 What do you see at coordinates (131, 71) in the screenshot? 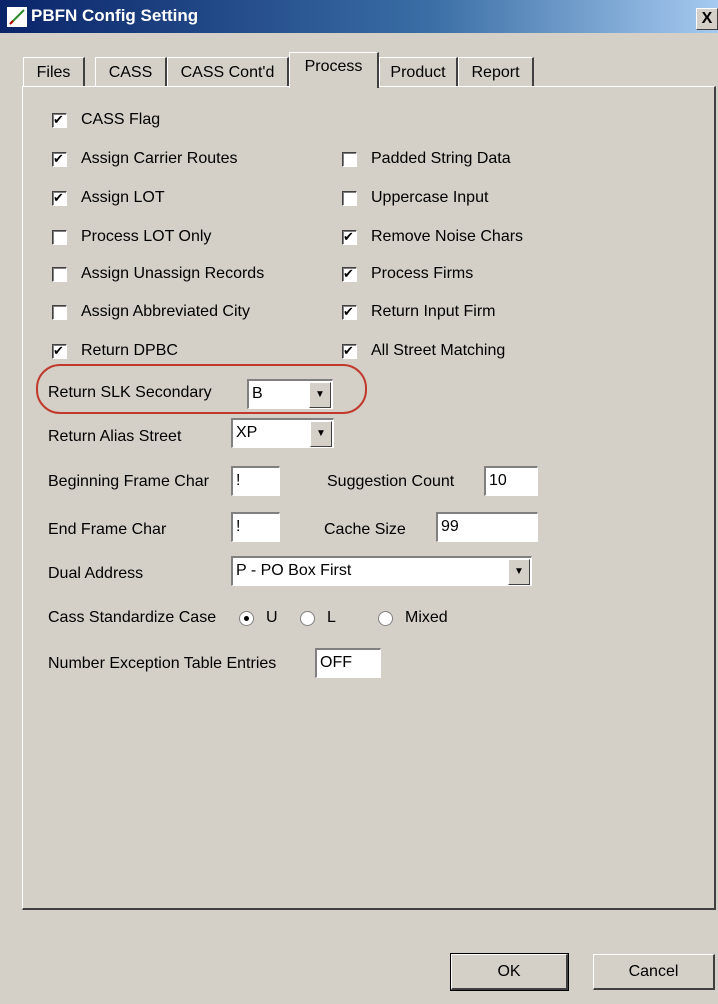
I see `tab-cass: CASS` at bounding box center [131, 71].